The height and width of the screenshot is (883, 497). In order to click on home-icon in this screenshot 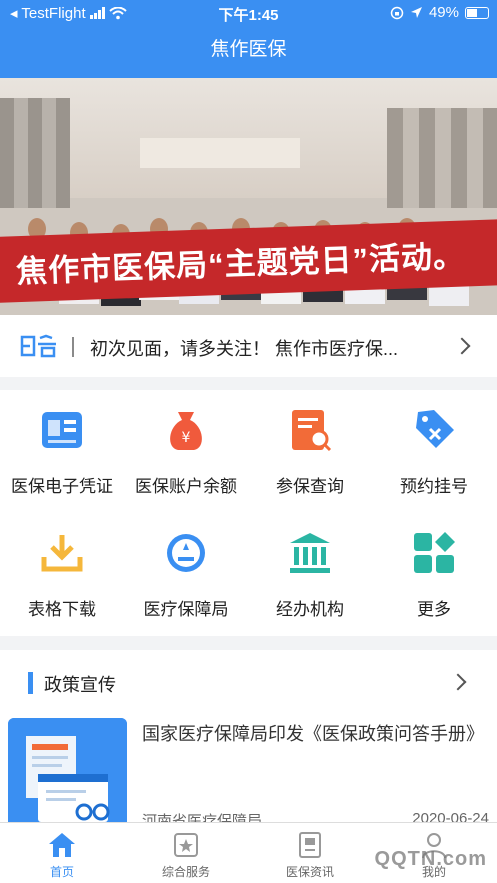, I will do `click(62, 845)`.